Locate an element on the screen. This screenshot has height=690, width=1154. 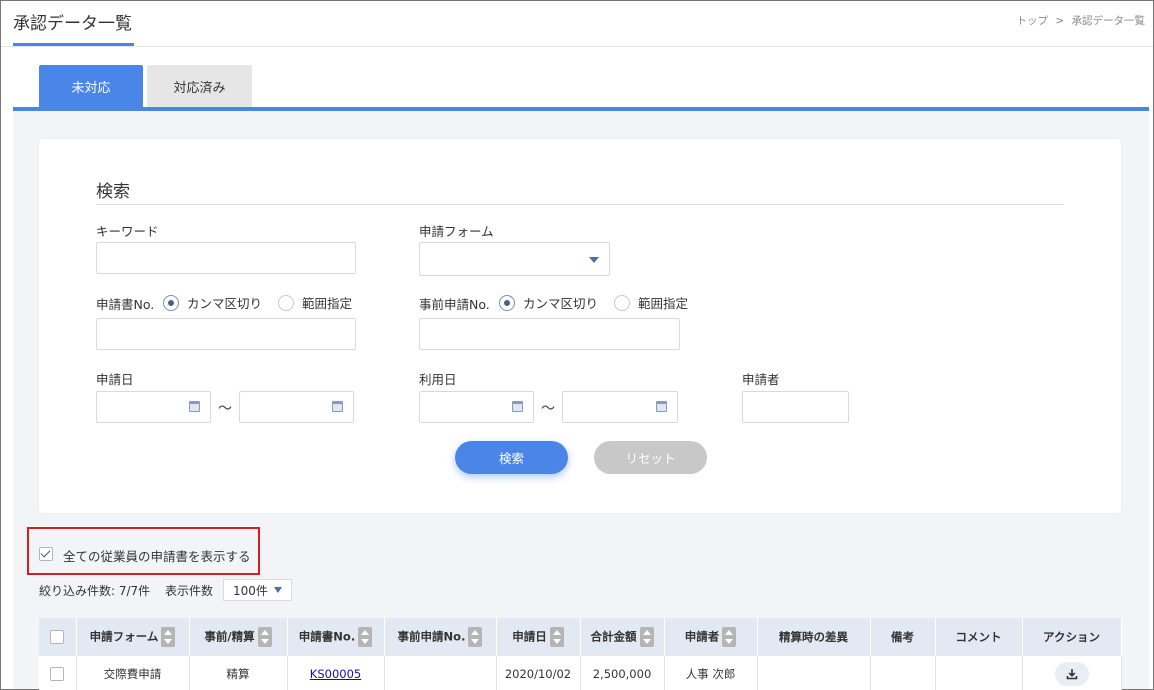
cell-app-no: KS00005 is located at coordinates (336, 673).